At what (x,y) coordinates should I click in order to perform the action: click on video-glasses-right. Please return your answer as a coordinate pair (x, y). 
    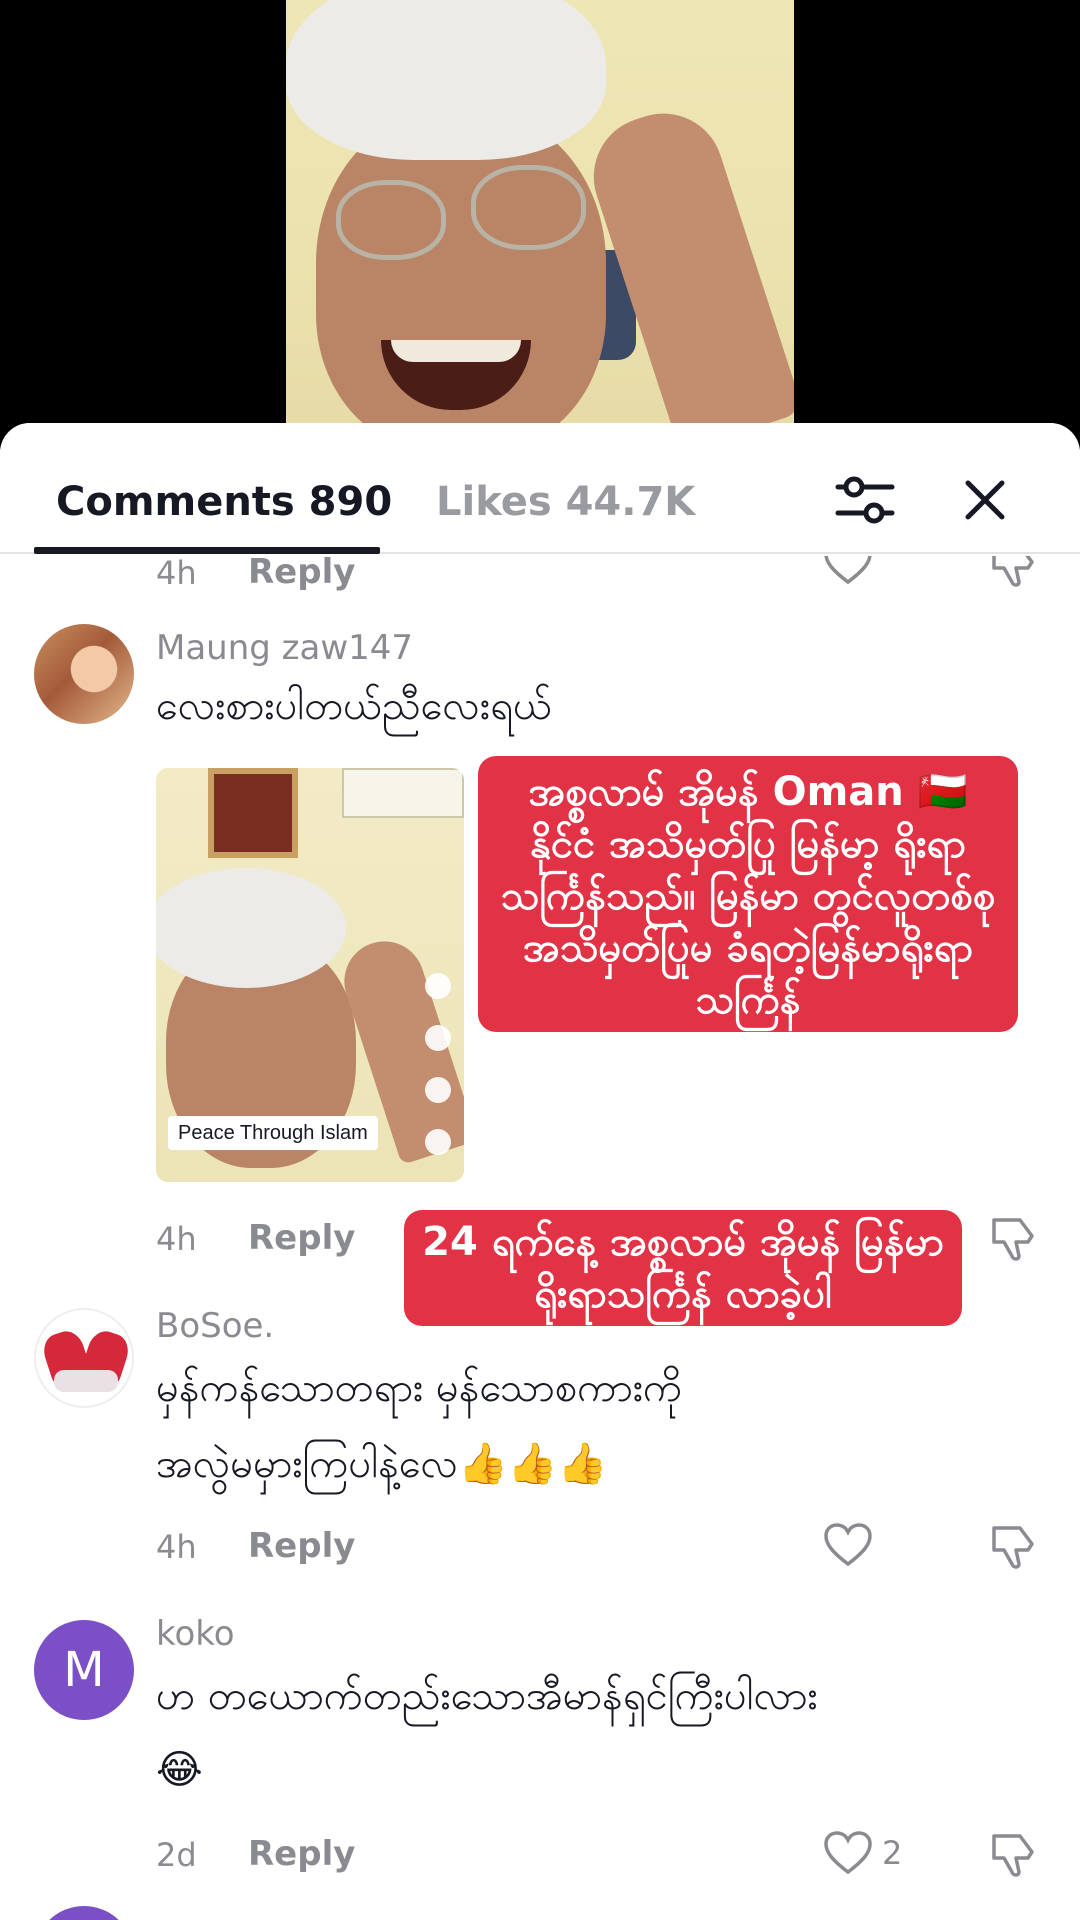
    Looking at the image, I should click on (528, 207).